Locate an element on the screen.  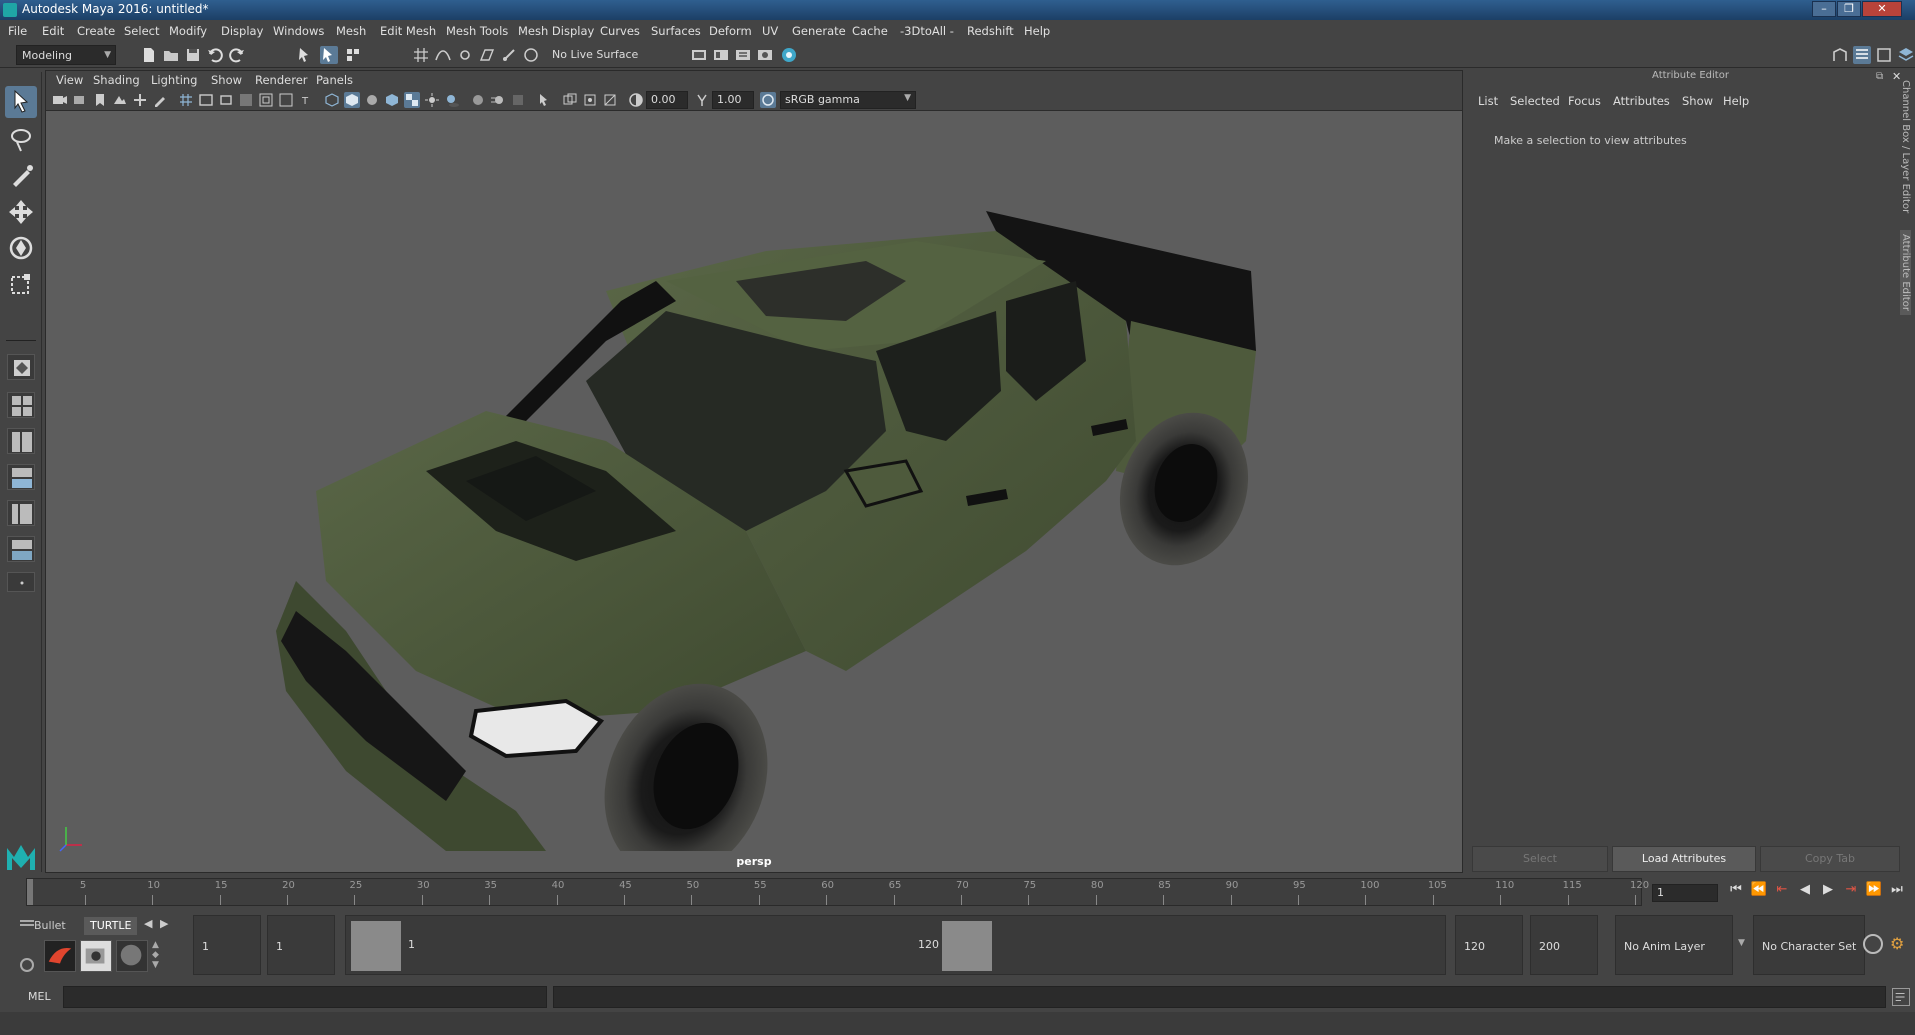
menu-select: Select is located at coordinates (141, 31).